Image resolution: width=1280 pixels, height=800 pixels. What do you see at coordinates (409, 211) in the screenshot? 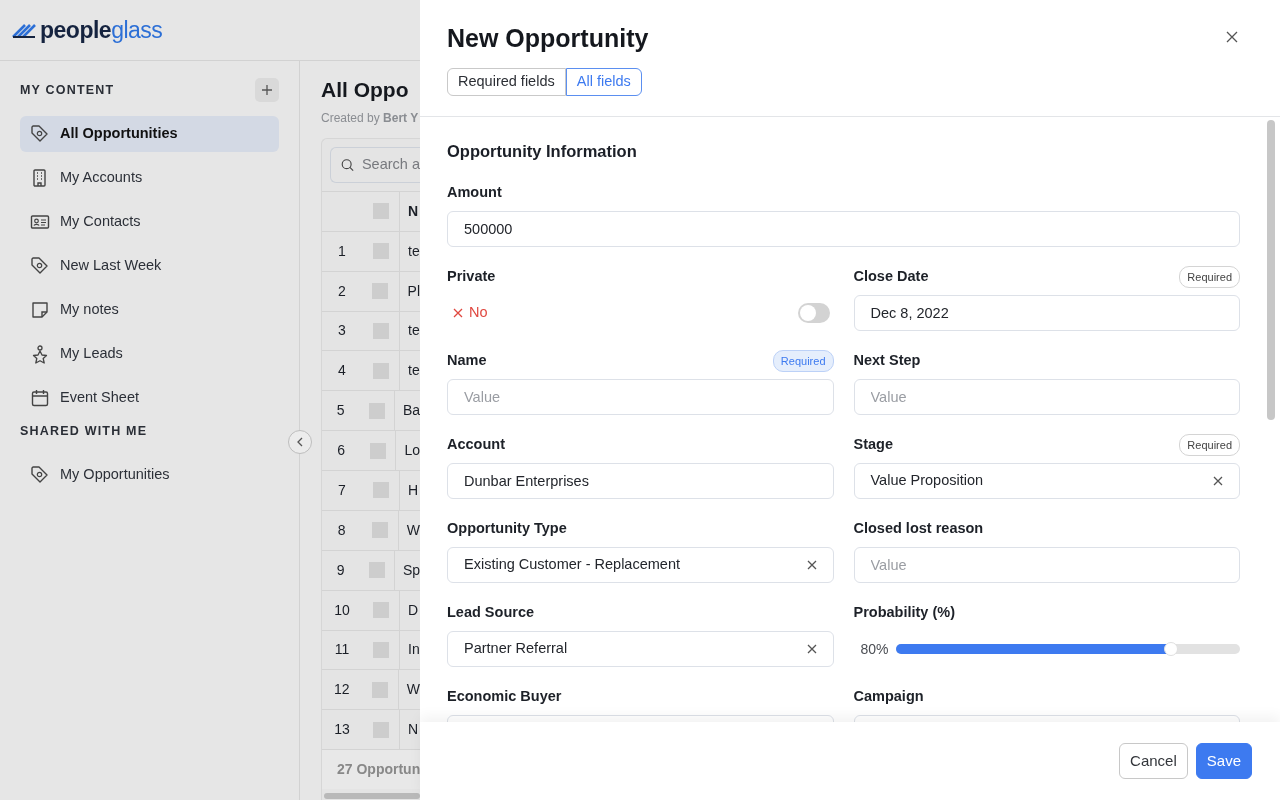
I see `column-header: N` at bounding box center [409, 211].